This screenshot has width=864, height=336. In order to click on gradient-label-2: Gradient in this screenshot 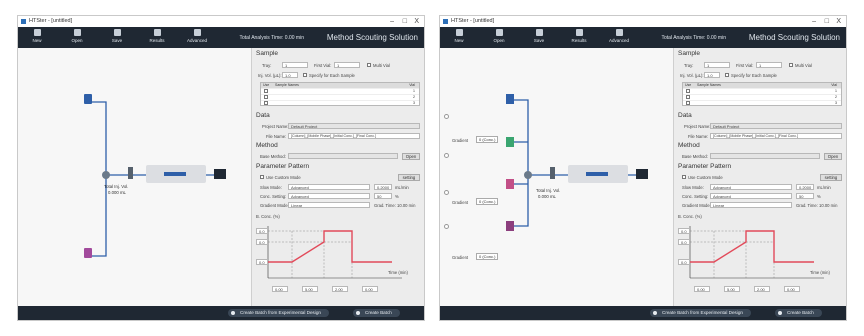, I will do `click(460, 202)`.